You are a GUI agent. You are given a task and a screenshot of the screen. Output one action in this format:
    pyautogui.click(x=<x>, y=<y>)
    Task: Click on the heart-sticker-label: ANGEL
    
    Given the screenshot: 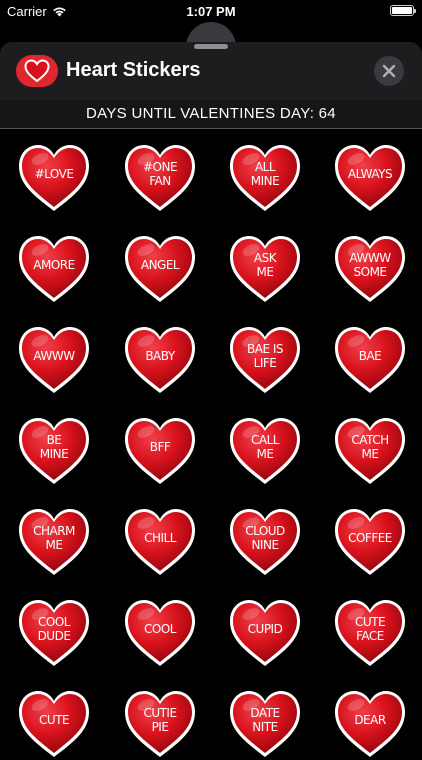 What is the action you would take?
    pyautogui.click(x=160, y=265)
    